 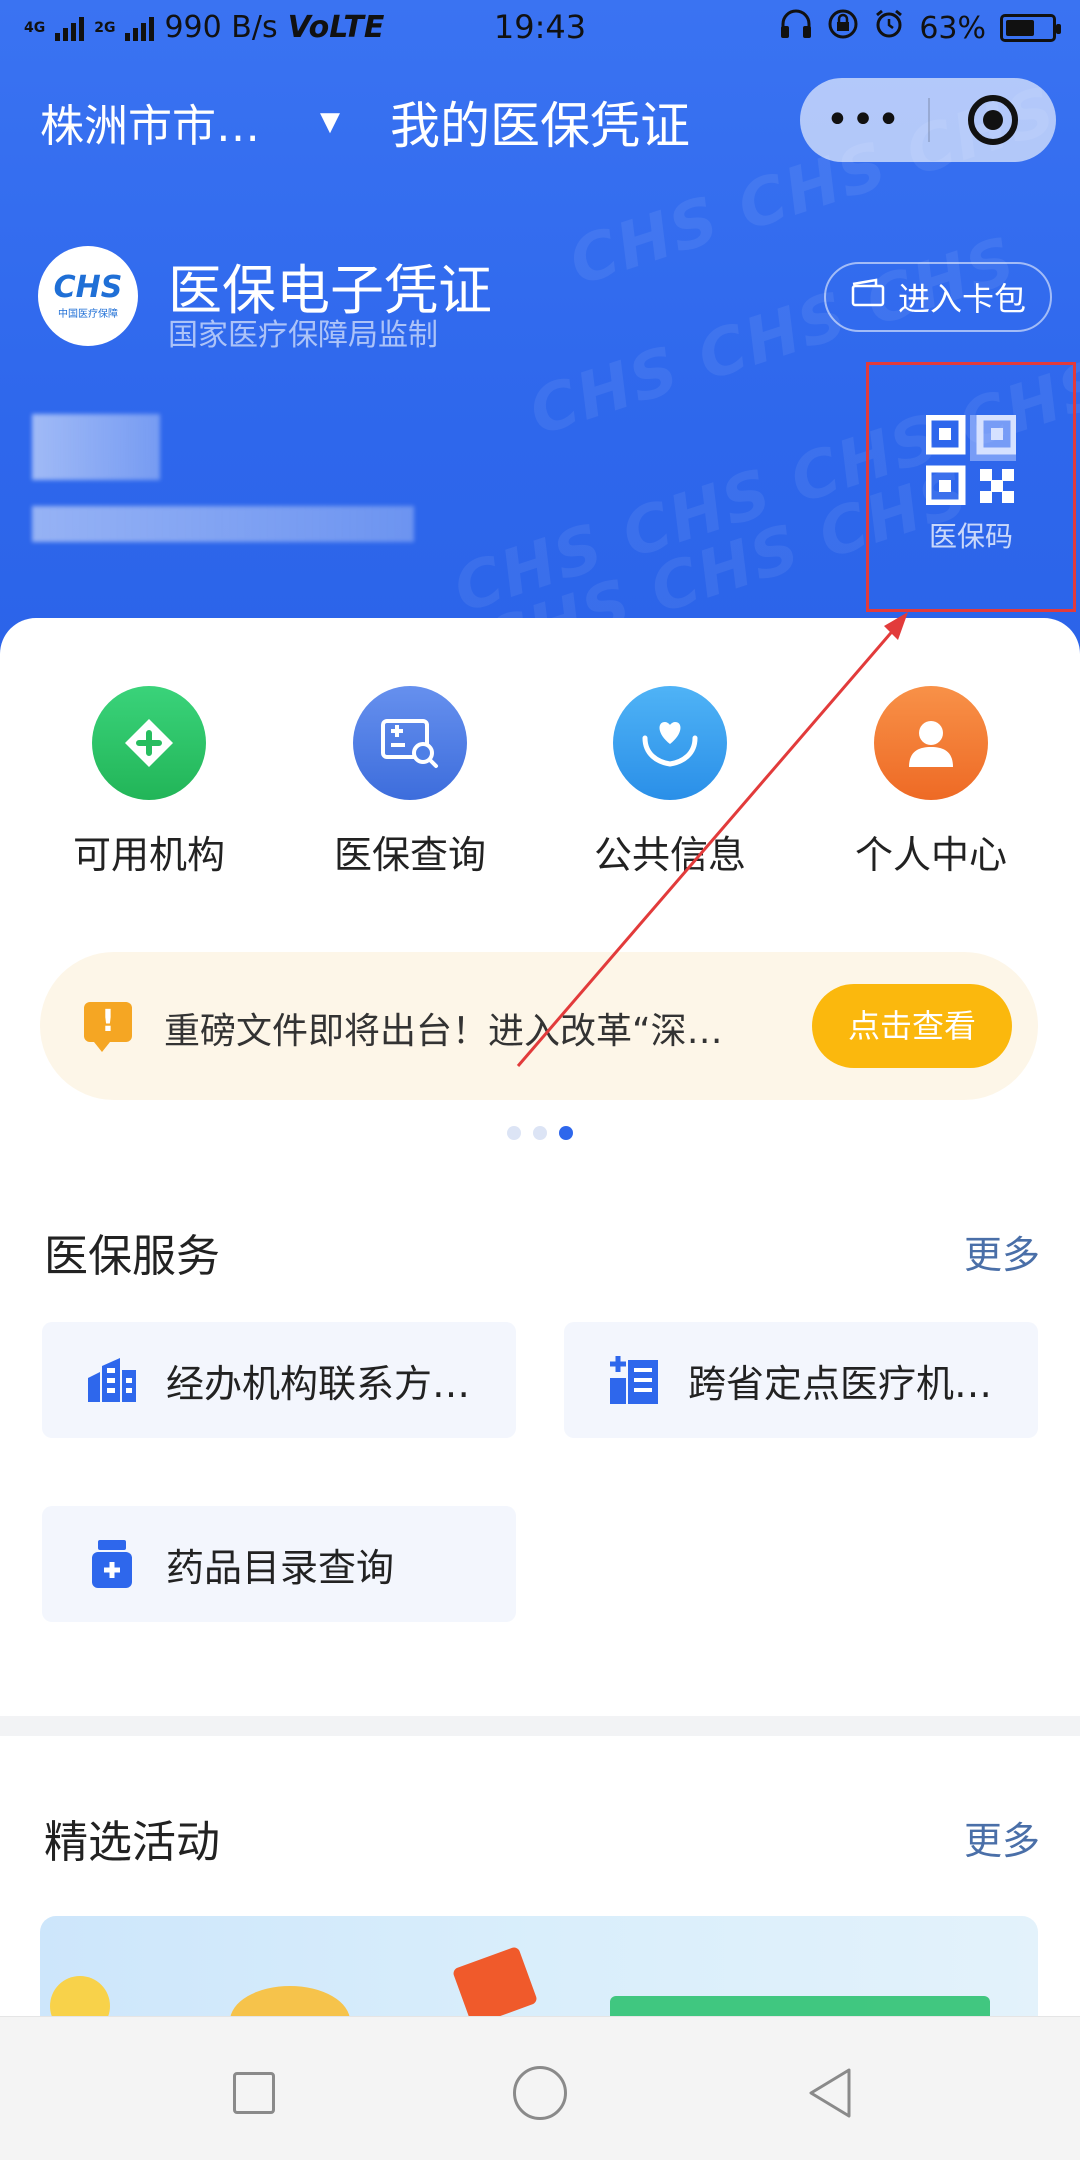 What do you see at coordinates (540, 1726) in the screenshot?
I see `section-divider` at bounding box center [540, 1726].